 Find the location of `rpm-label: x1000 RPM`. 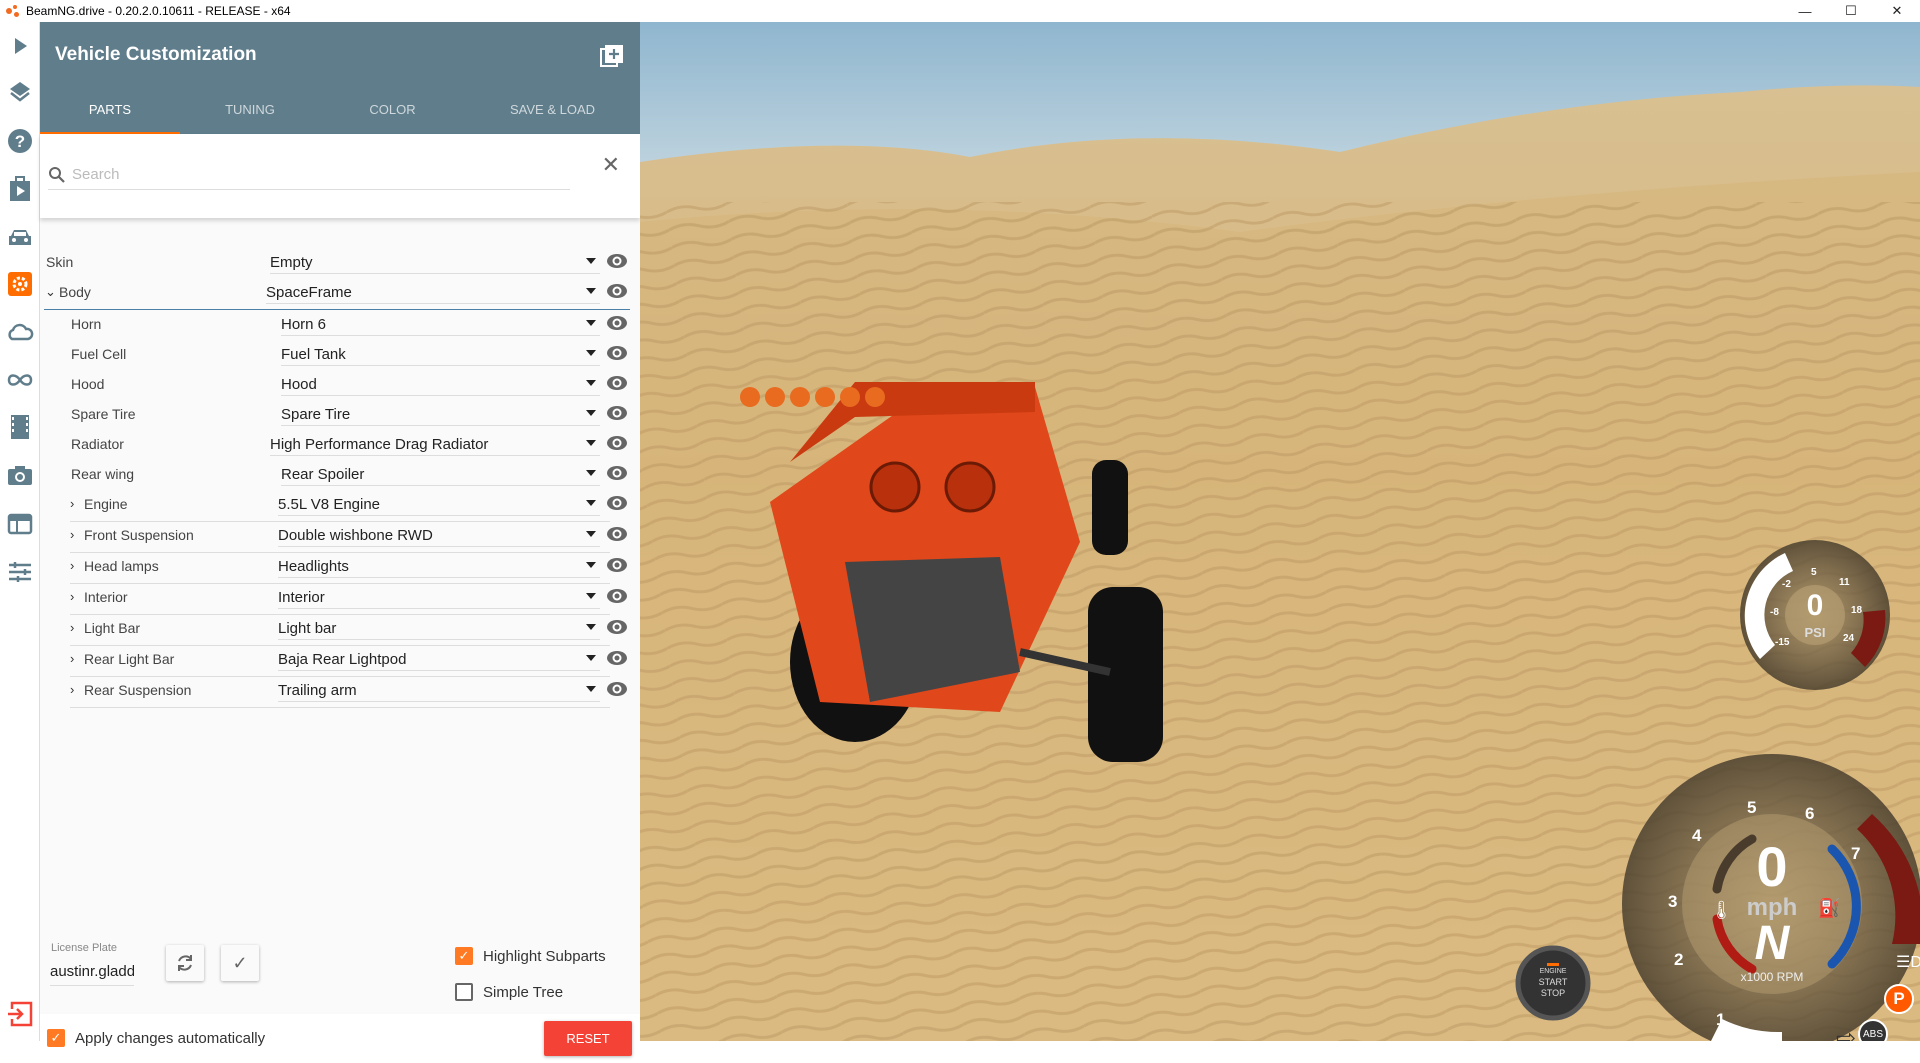

rpm-label: x1000 RPM is located at coordinates (1772, 977).